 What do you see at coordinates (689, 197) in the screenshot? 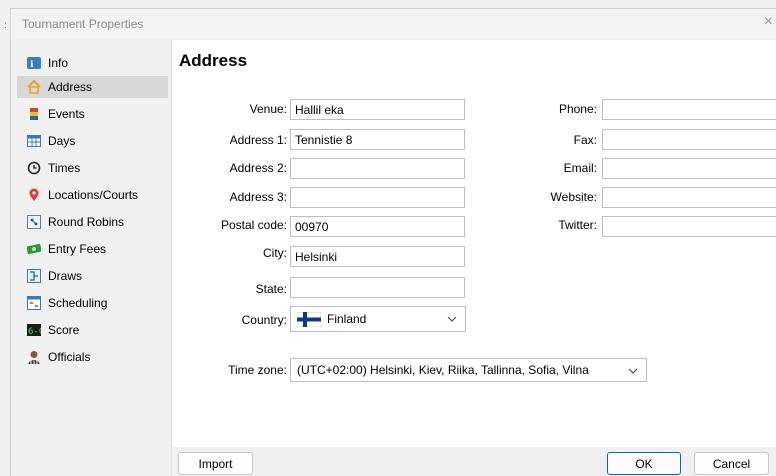
I see `website-input` at bounding box center [689, 197].